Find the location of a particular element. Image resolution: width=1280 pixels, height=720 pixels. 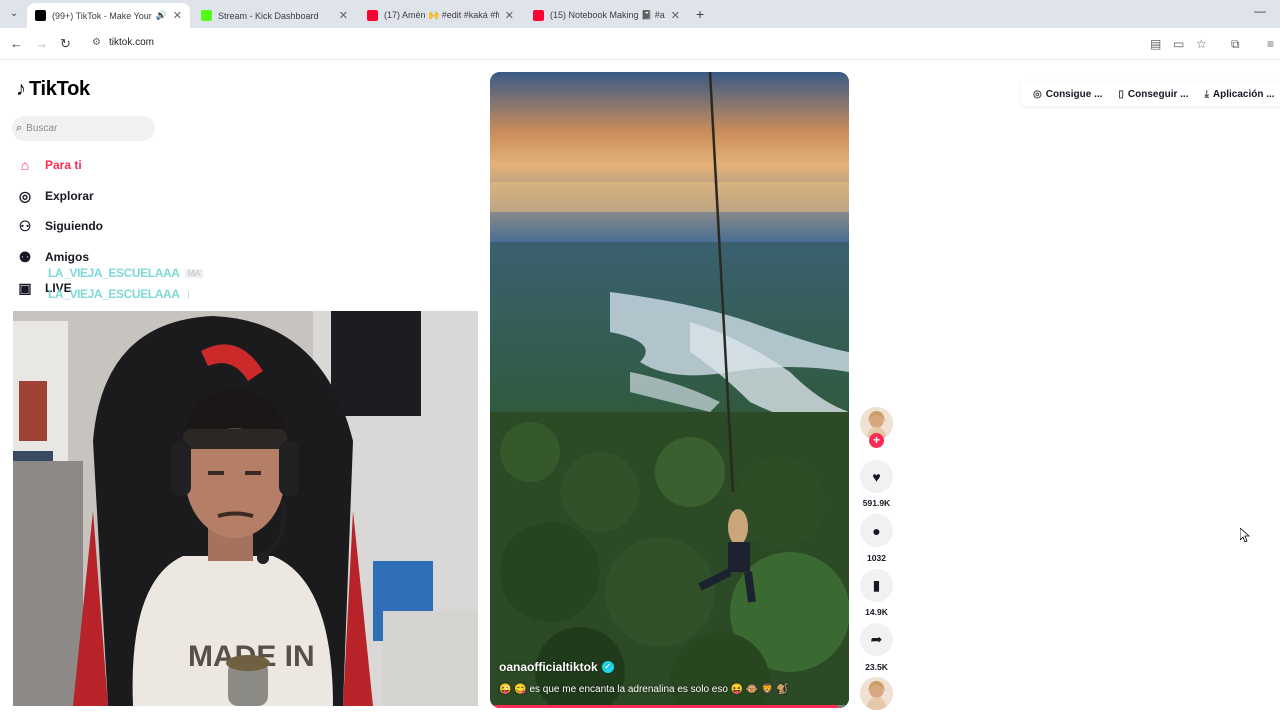

compass-icon: ◎ is located at coordinates (25, 196).